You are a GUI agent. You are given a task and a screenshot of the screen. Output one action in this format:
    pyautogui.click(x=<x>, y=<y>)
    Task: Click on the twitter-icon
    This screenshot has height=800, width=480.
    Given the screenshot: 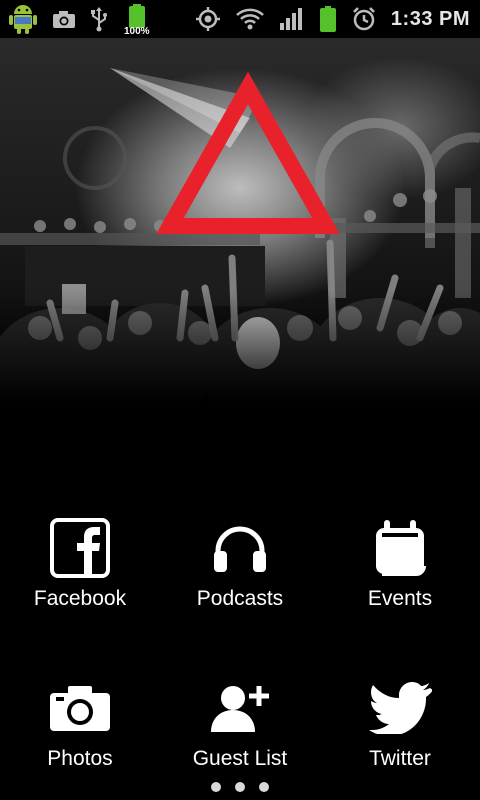 What is the action you would take?
    pyautogui.click(x=400, y=708)
    